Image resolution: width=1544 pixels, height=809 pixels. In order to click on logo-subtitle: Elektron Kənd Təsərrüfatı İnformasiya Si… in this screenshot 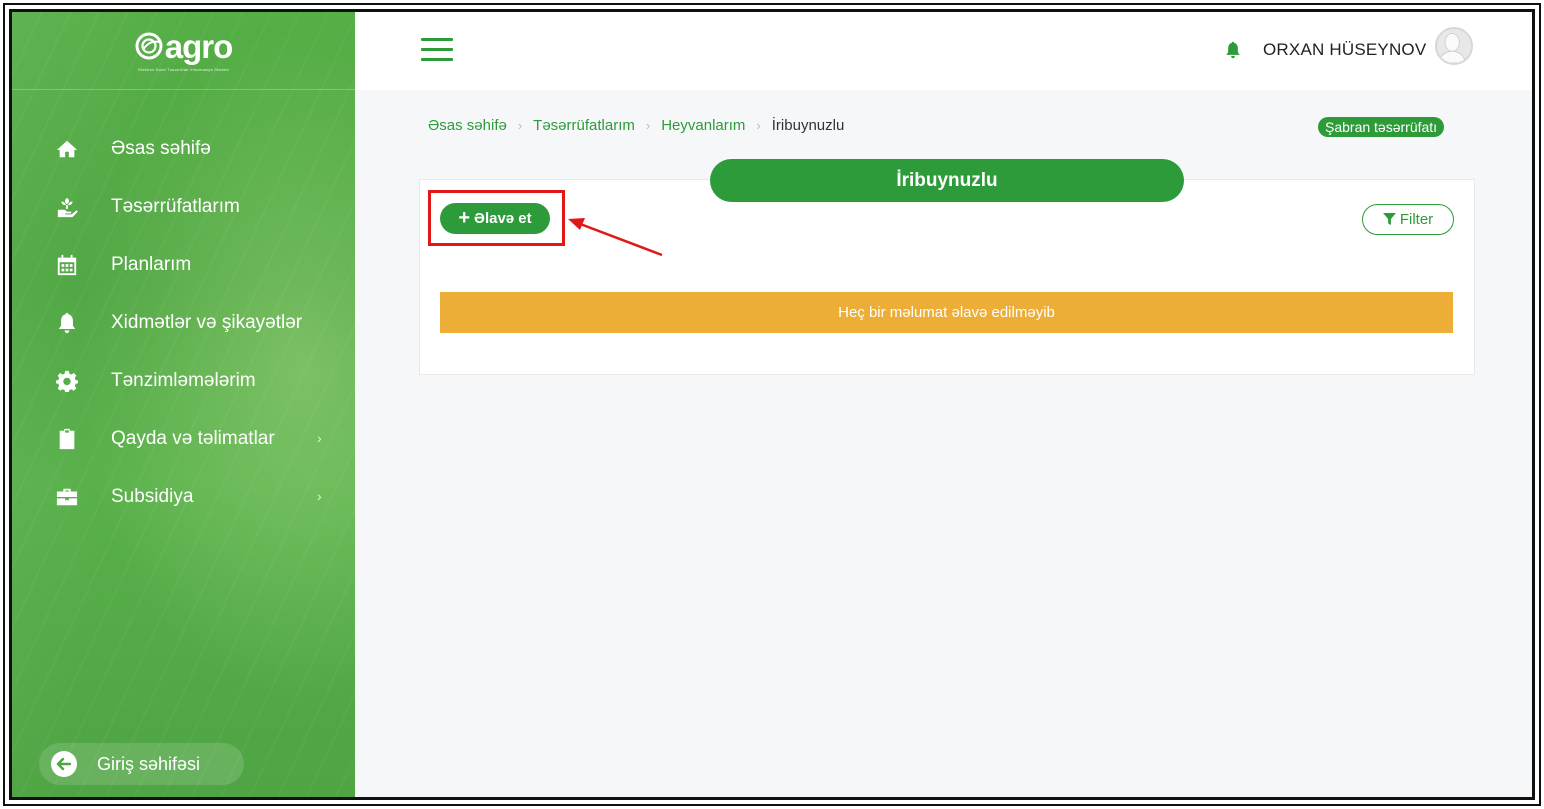, I will do `click(183, 69)`.